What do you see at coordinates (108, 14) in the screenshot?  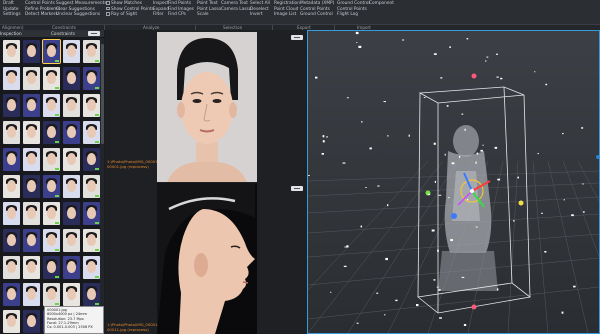 I see `checkbox-icon` at bounding box center [108, 14].